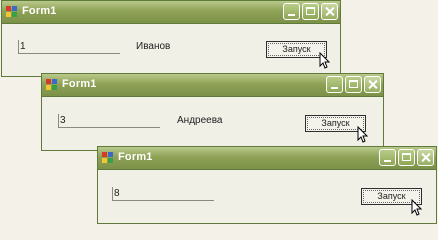 The image size is (438, 240). I want to click on name-label: Андреева, so click(200, 120).